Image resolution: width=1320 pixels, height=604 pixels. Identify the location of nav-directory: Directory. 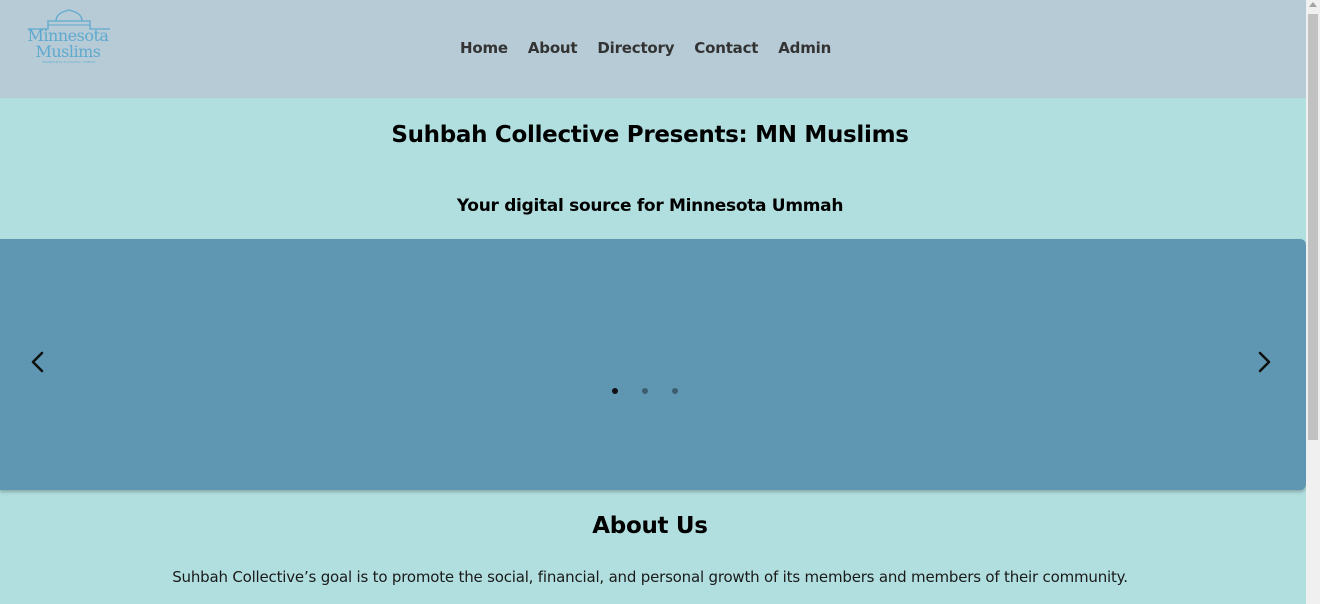
(635, 48).